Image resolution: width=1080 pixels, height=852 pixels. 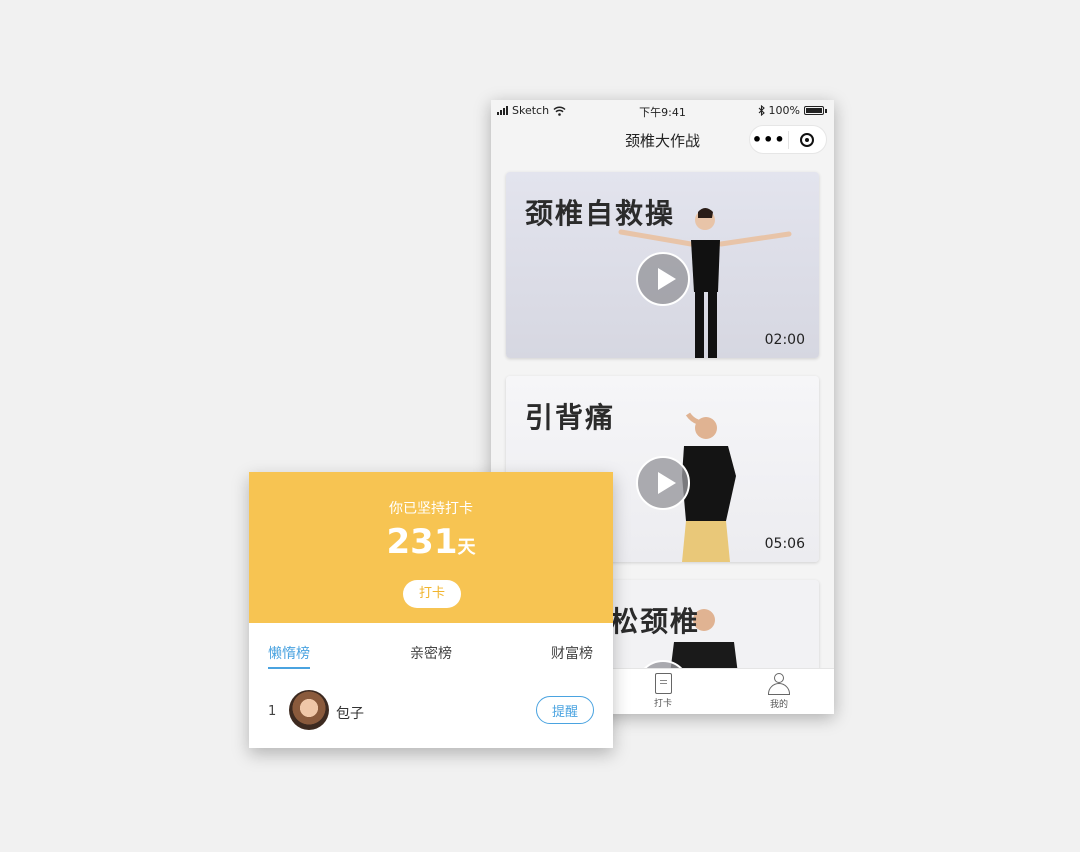 I want to click on status-bar: Sketch 下午9:41 100%, so click(x=662, y=110).